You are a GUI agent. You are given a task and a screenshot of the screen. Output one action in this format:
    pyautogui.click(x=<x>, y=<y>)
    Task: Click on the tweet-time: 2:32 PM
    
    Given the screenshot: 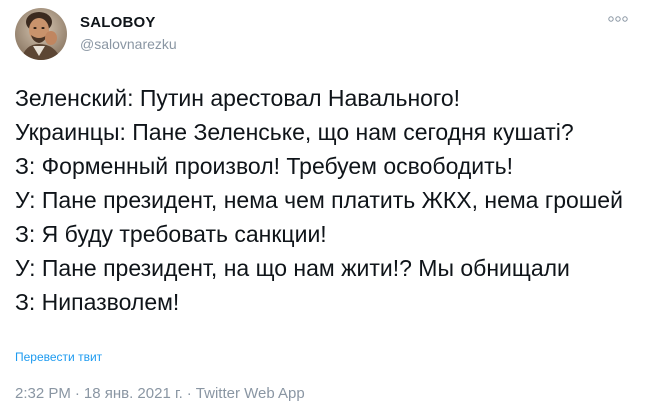 What is the action you would take?
    pyautogui.click(x=43, y=393)
    